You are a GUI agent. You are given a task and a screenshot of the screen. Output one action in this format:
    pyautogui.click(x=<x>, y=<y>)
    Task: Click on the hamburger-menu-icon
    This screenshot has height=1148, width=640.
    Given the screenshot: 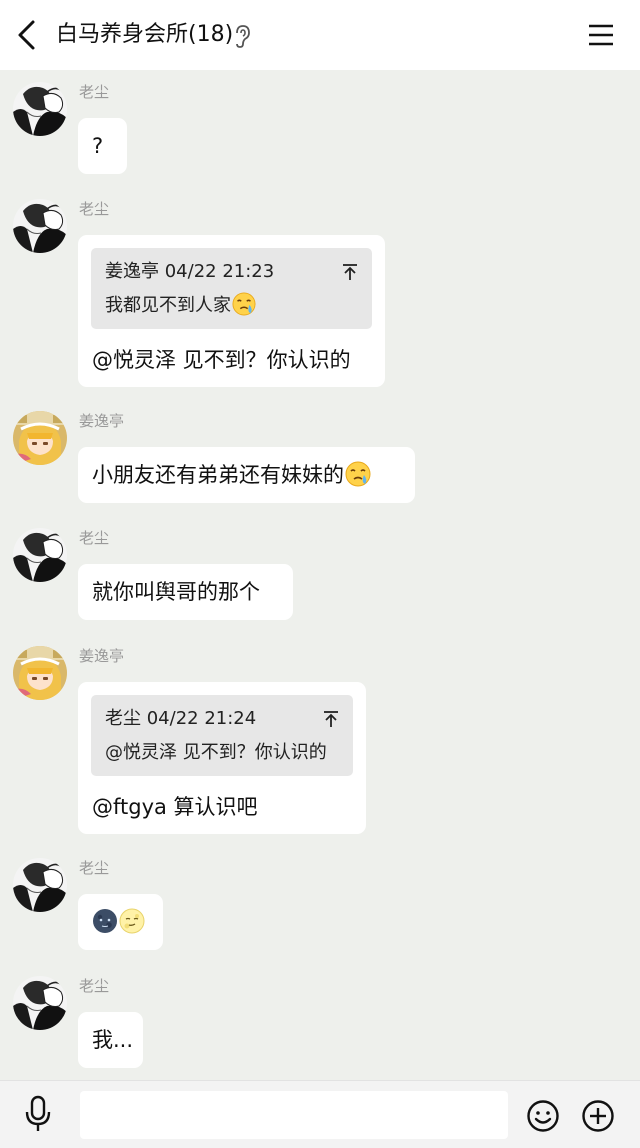 What is the action you would take?
    pyautogui.click(x=601, y=35)
    